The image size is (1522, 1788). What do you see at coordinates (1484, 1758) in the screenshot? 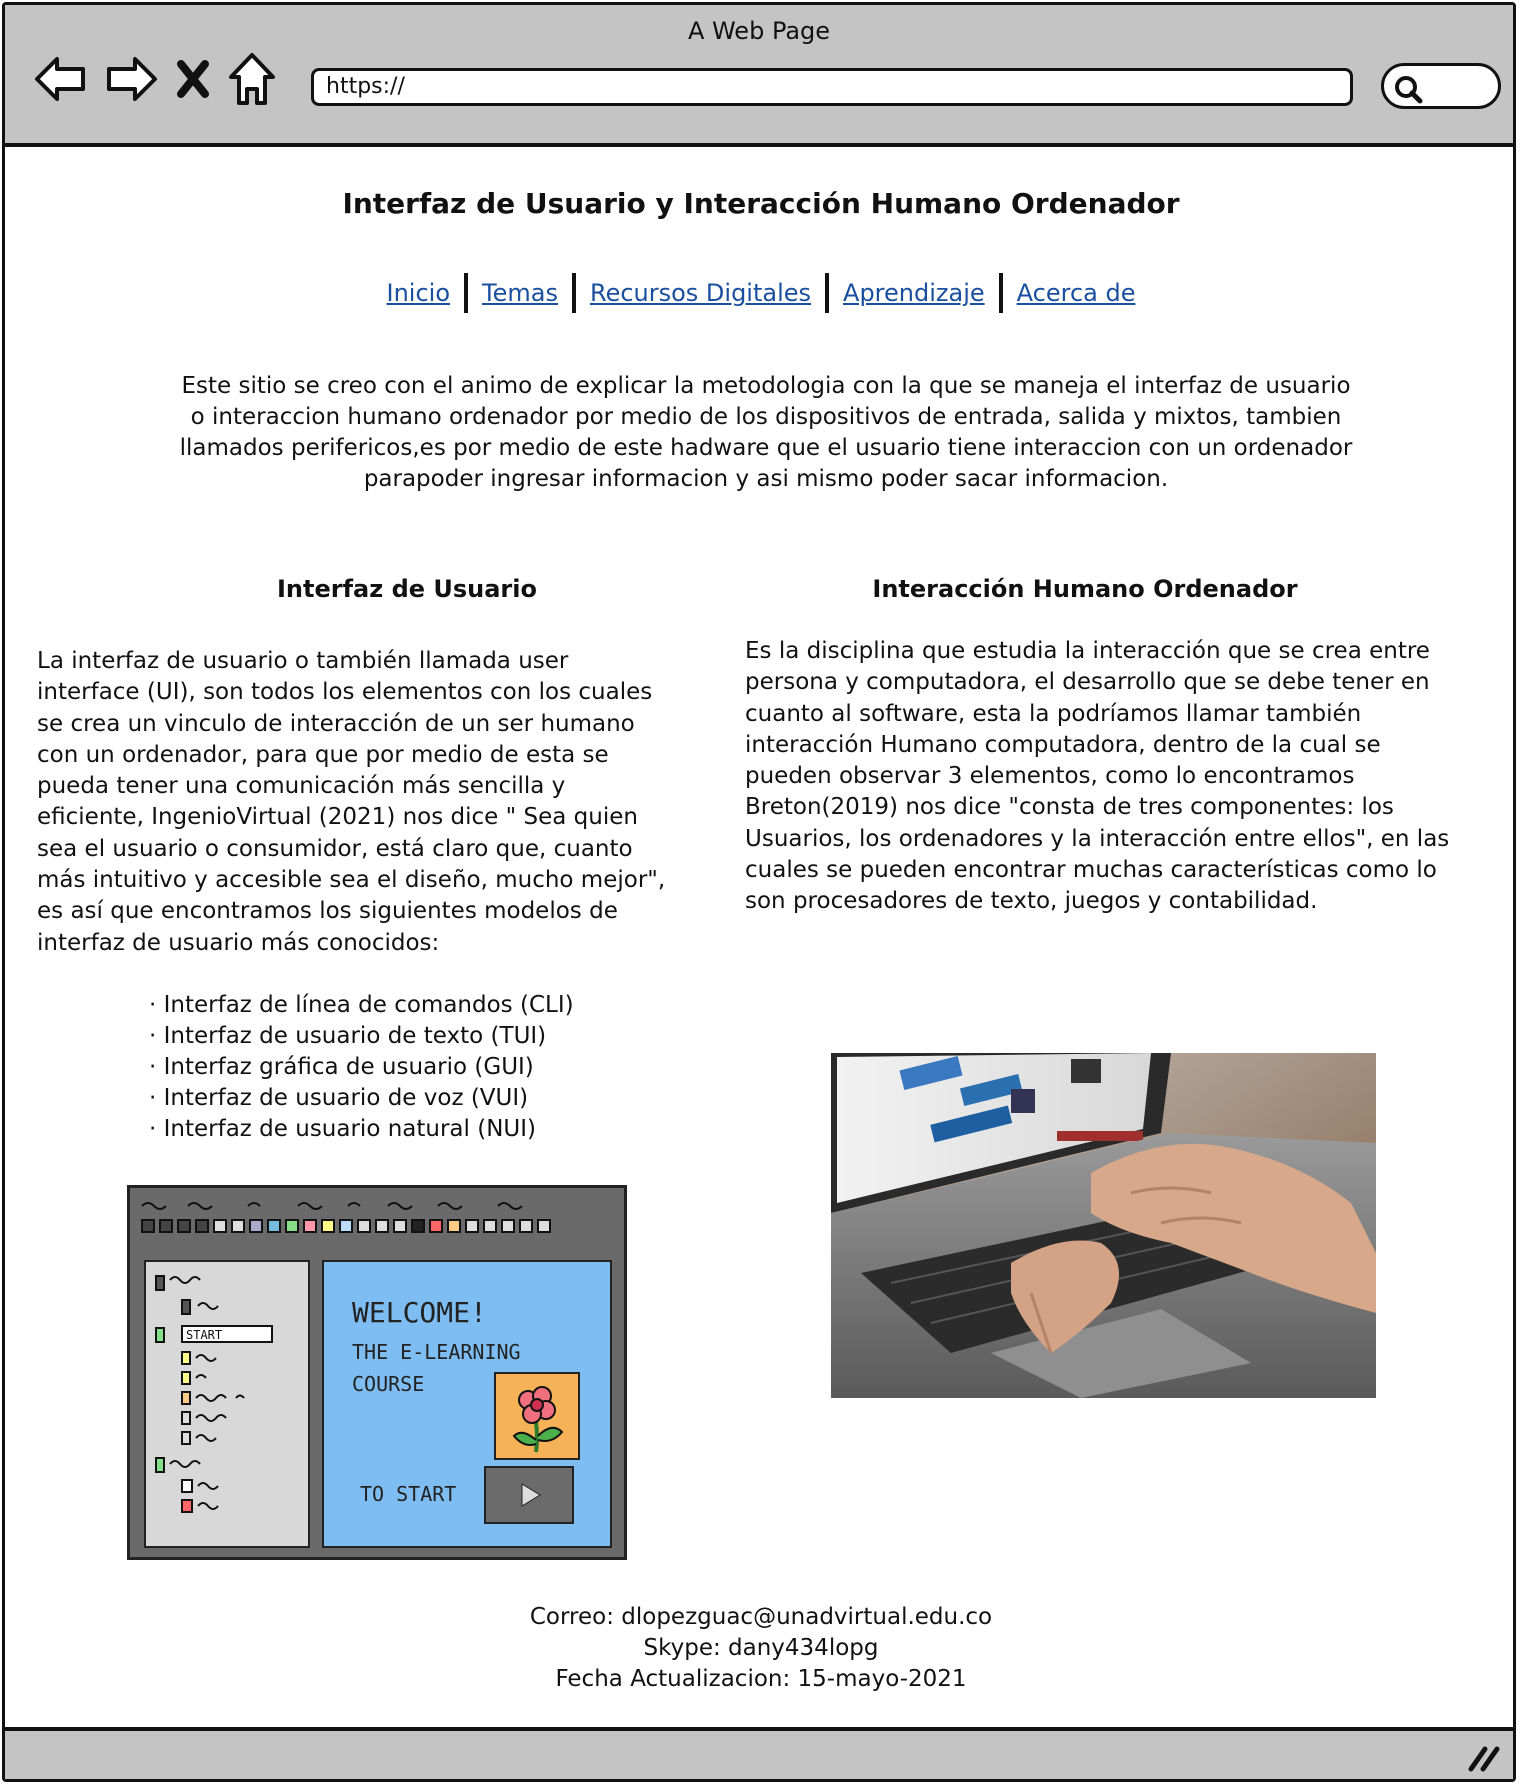
I see `resize-grip-icon` at bounding box center [1484, 1758].